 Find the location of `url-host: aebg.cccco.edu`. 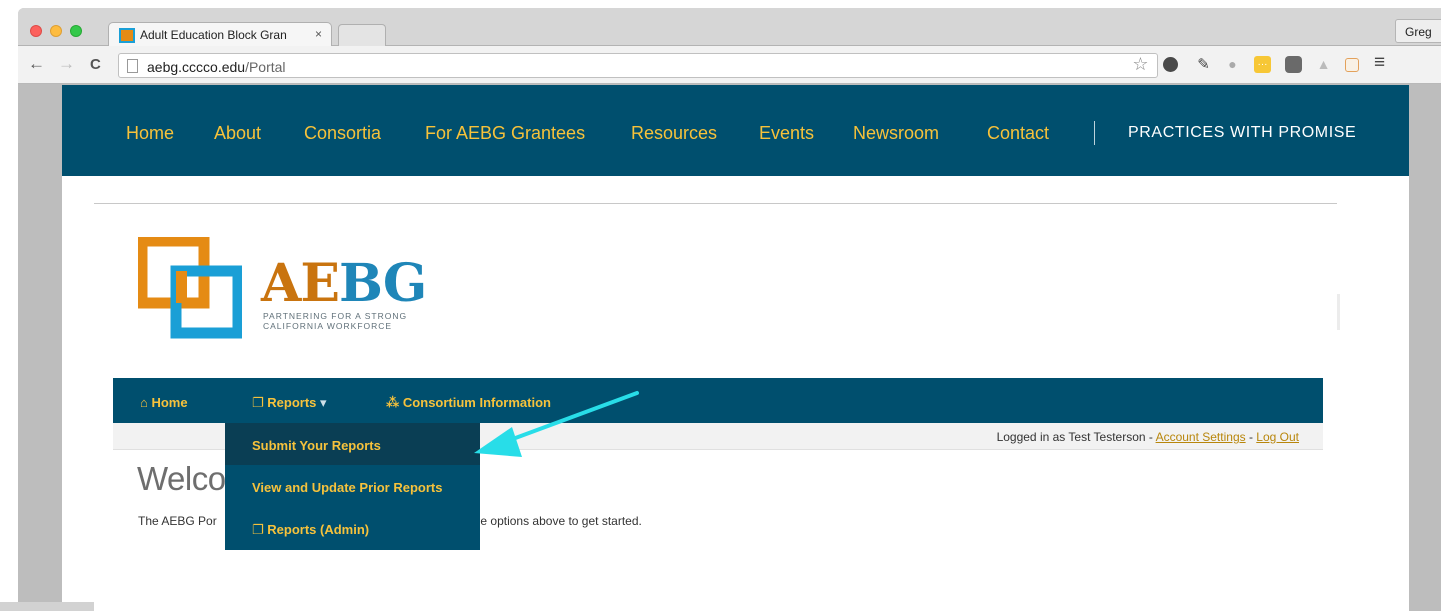

url-host: aebg.cccco.edu is located at coordinates (196, 67).